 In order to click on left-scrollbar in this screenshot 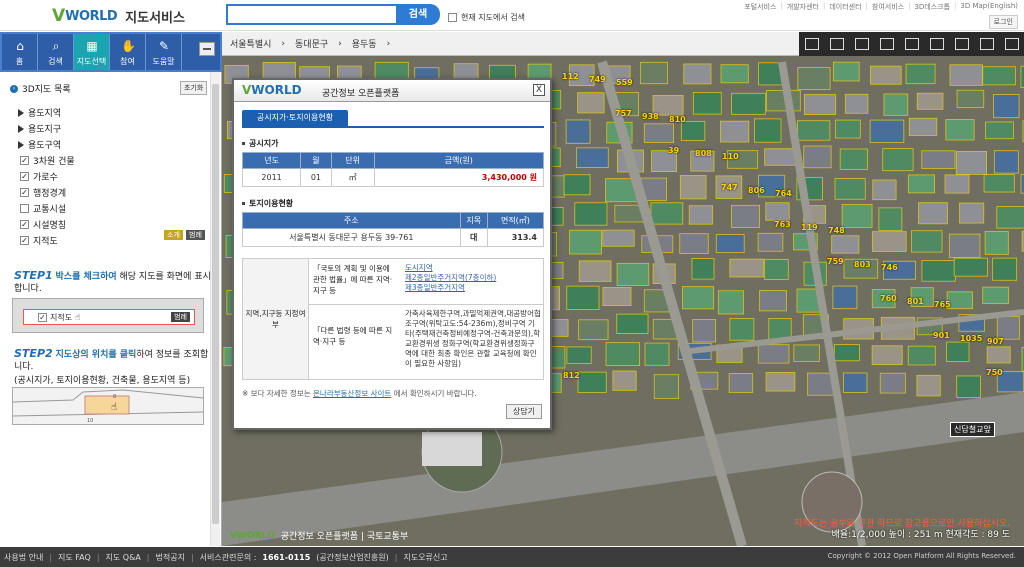, I will do `click(215, 309)`.